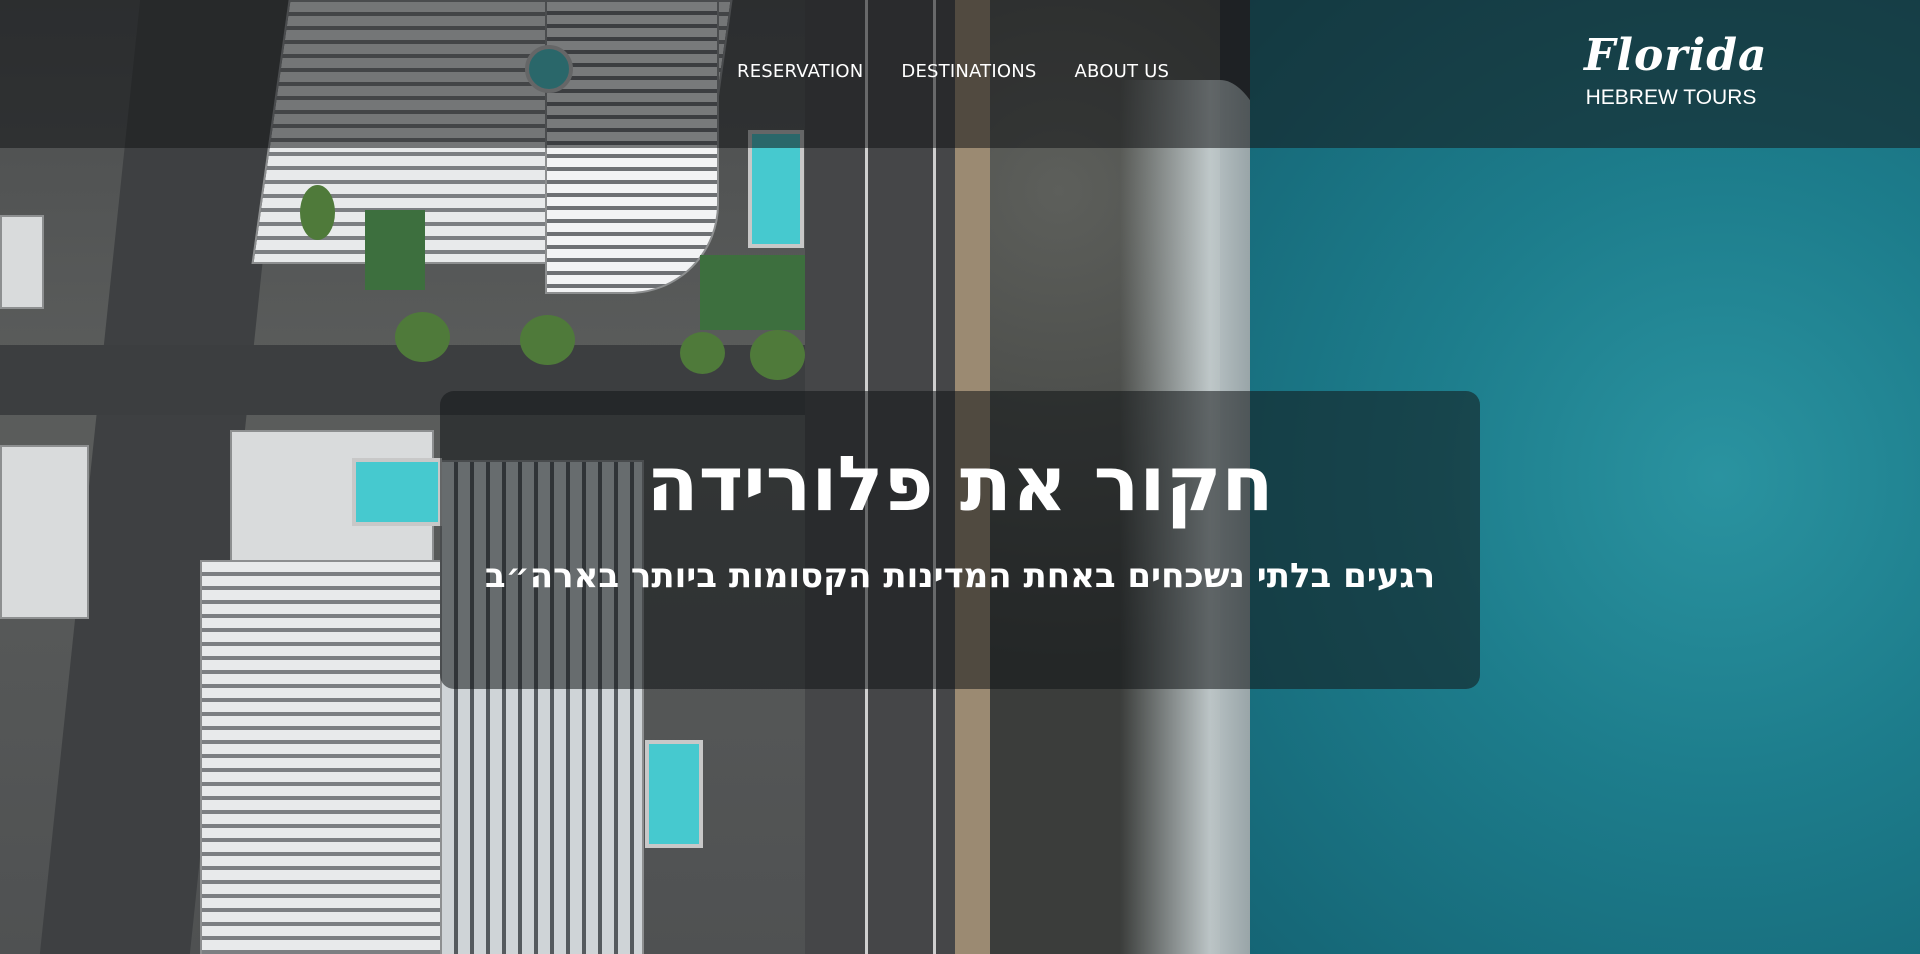  I want to click on site-logo: Florida HEBREW TOURS, so click(1676, 70).